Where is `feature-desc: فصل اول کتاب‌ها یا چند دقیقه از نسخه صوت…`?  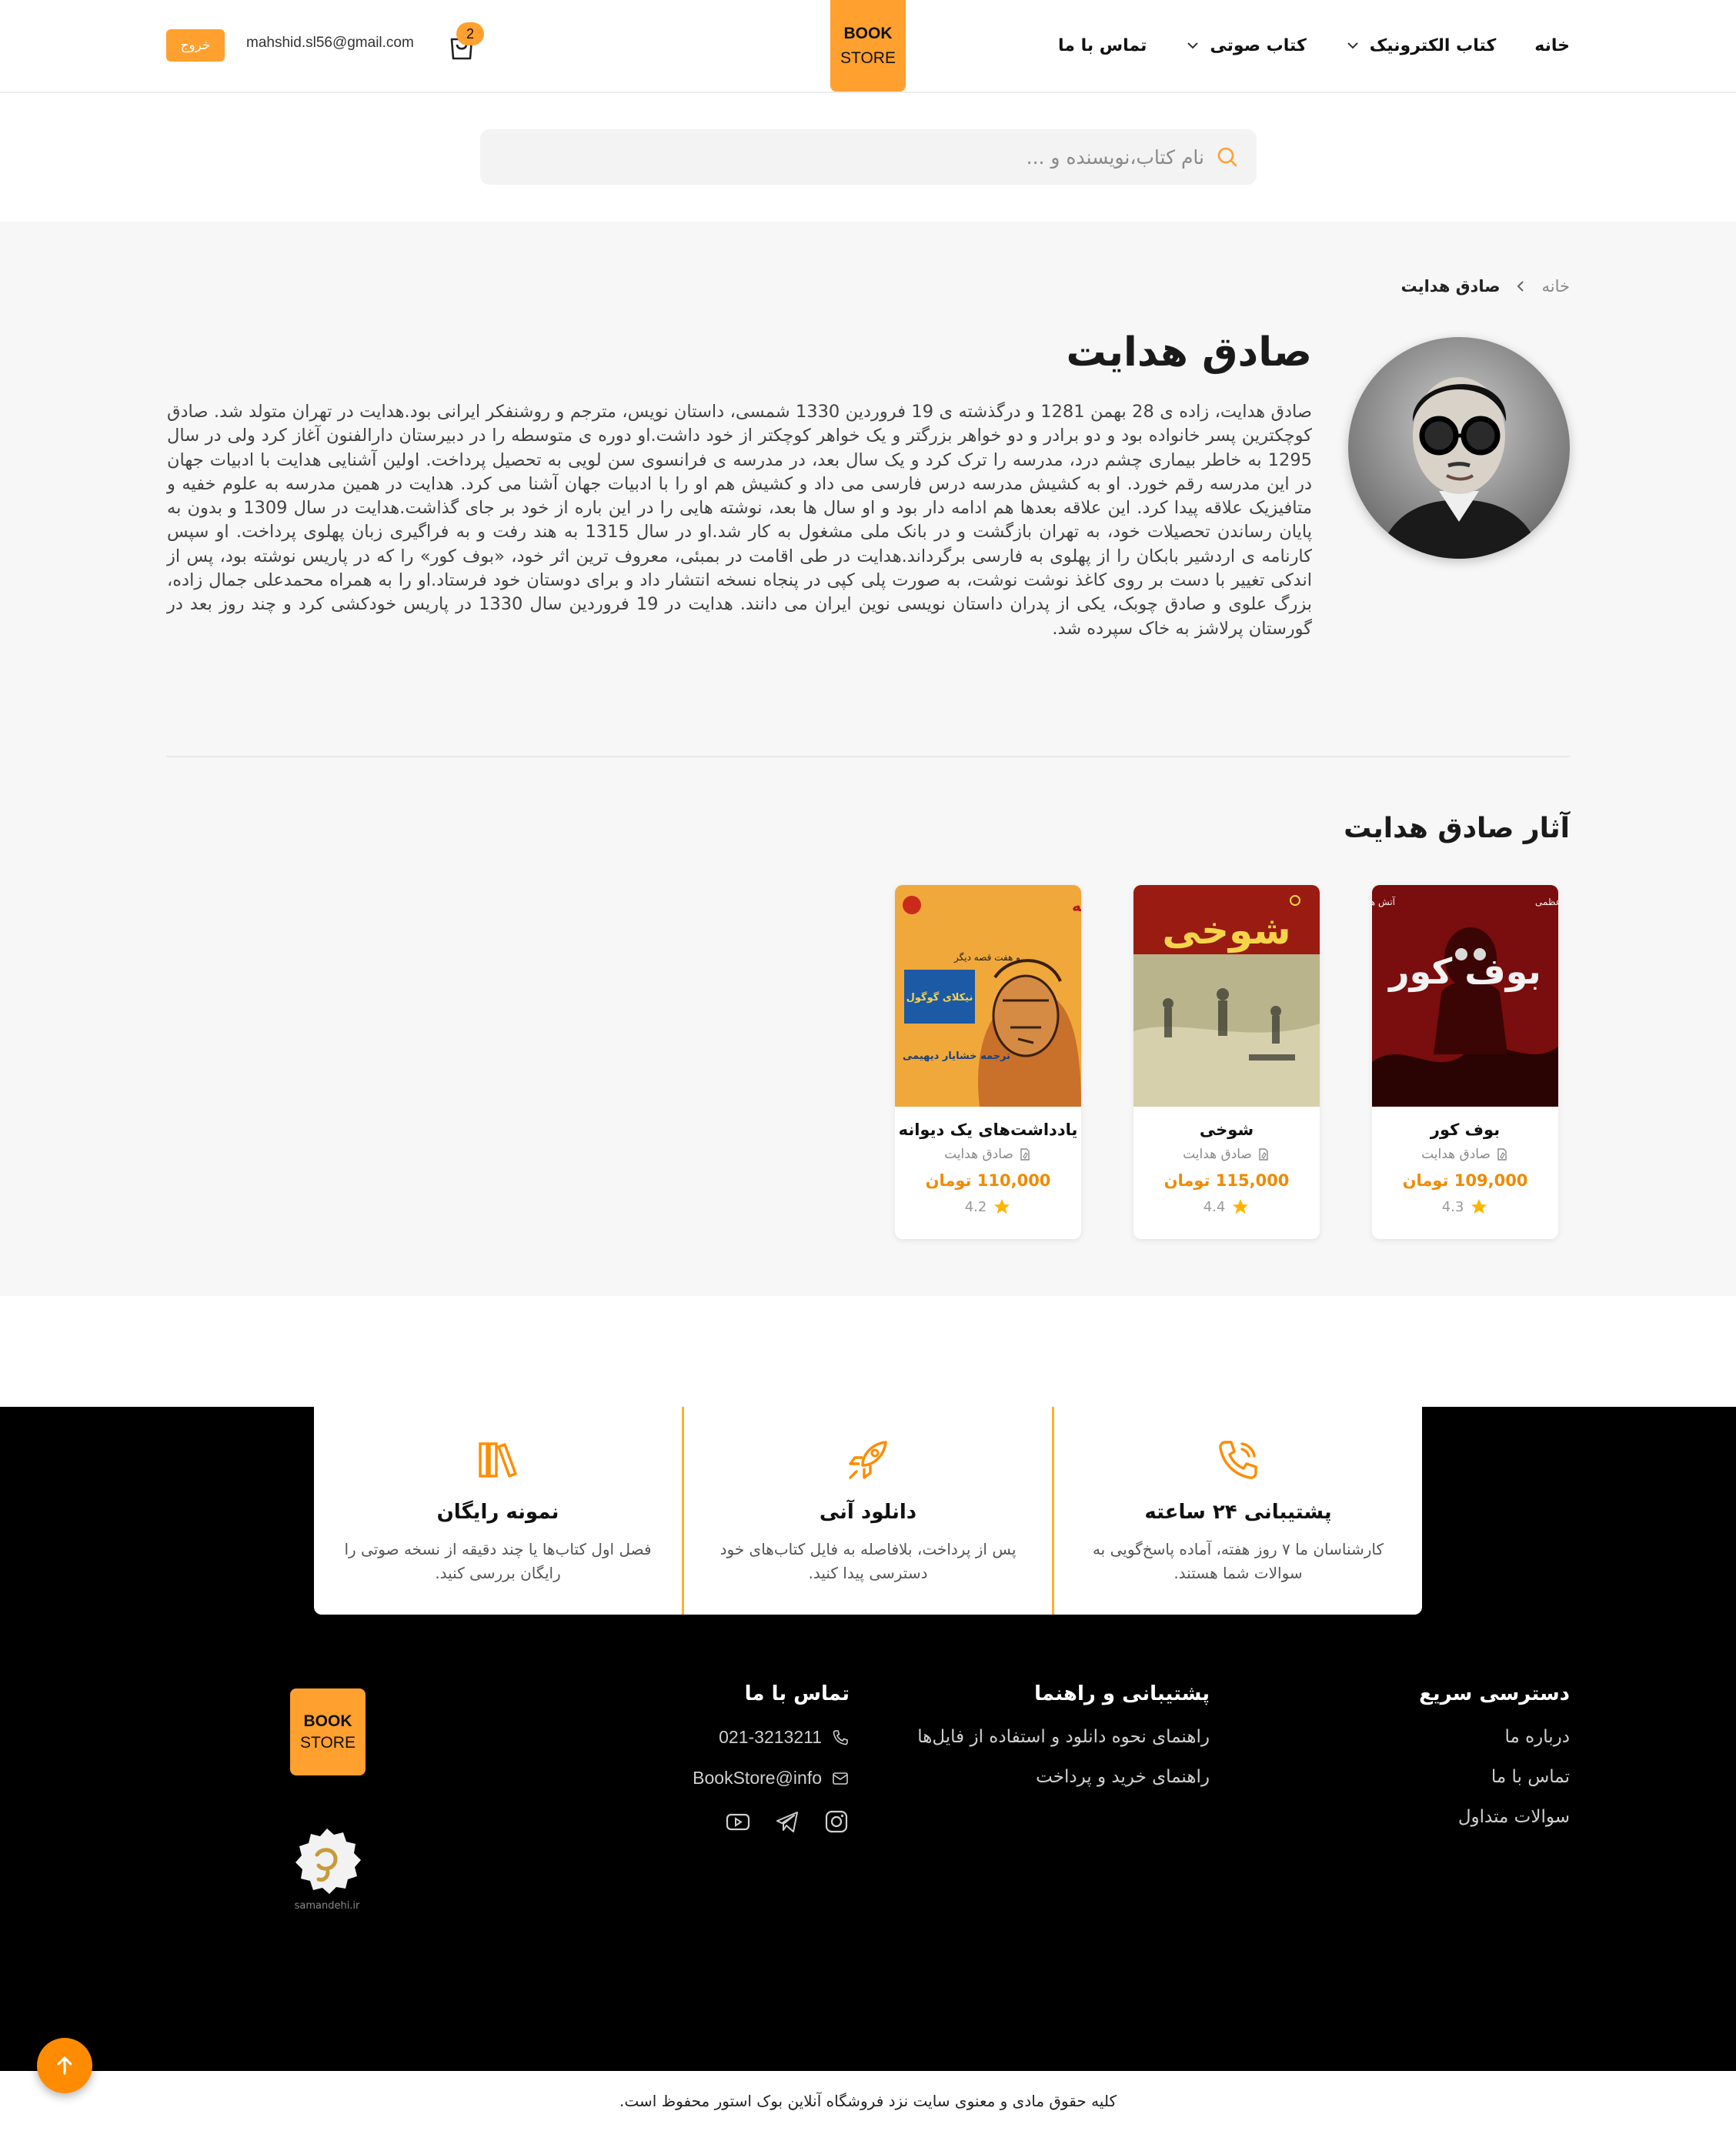 feature-desc: فصل اول کتاب‌ها یا چند دقیقه از نسخه صوت… is located at coordinates (498, 1561).